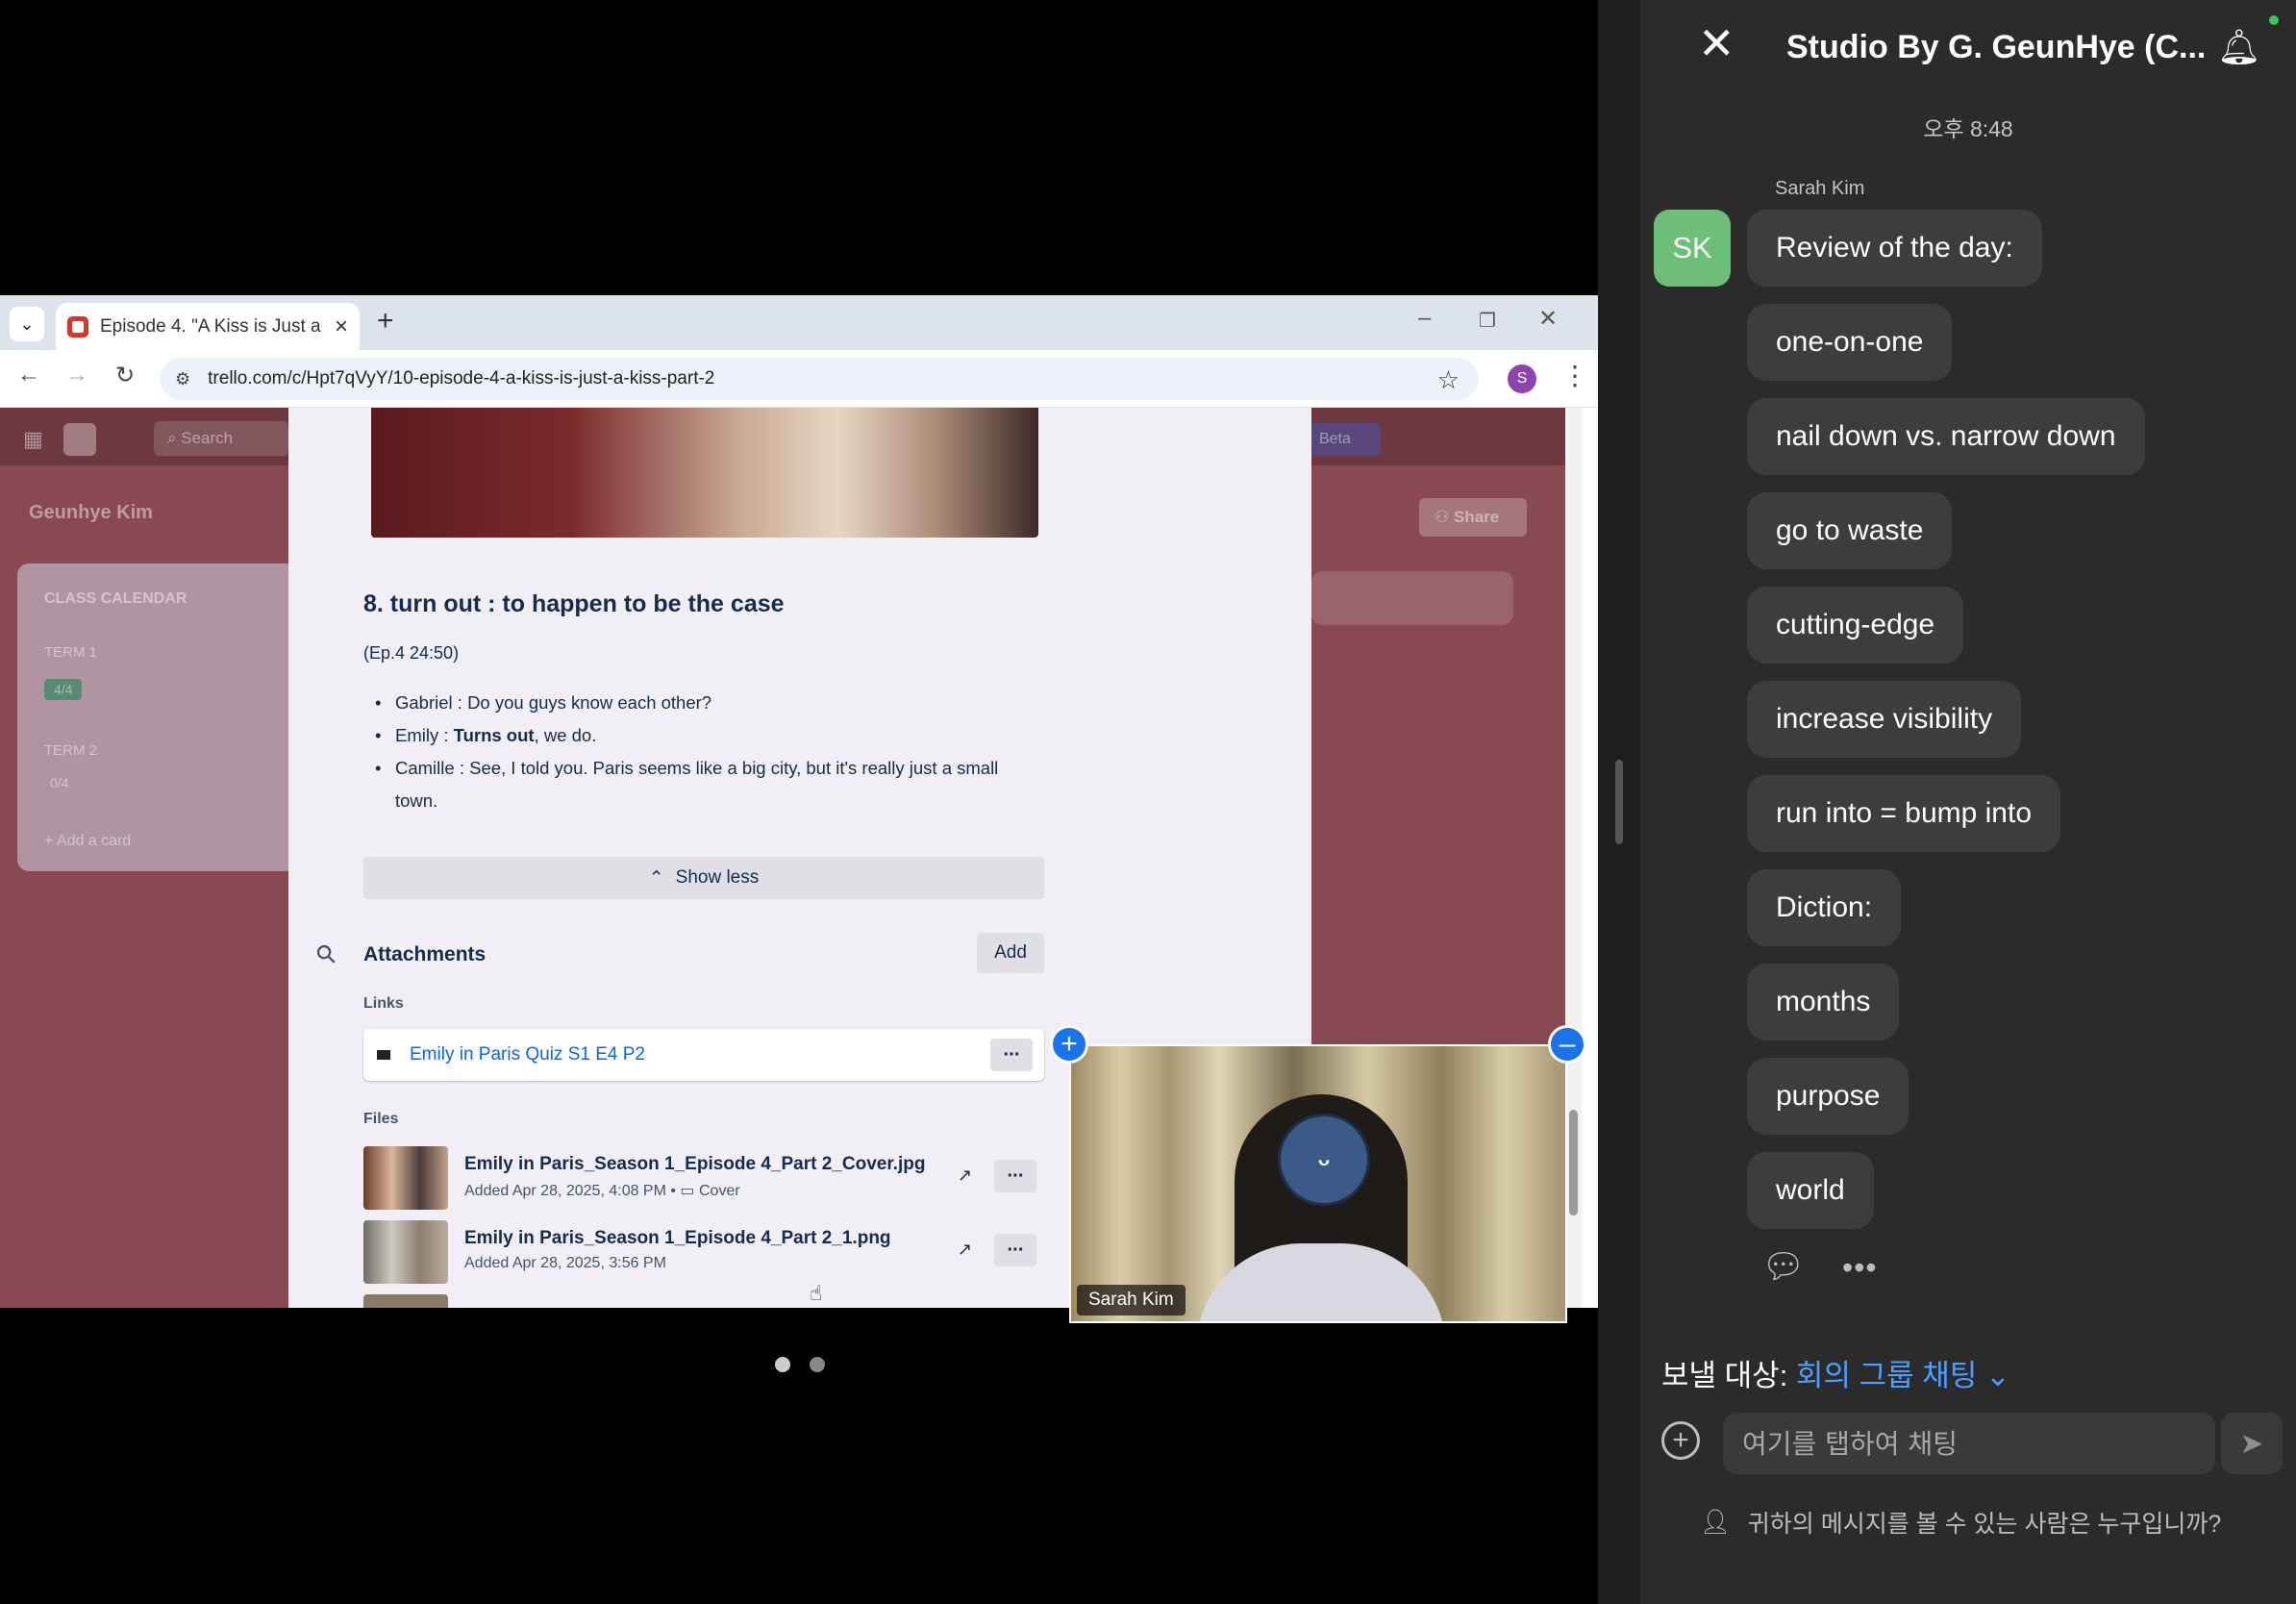 The height and width of the screenshot is (1604, 2296). Describe the element at coordinates (782, 1364) in the screenshot. I see `page-indicator-active` at that location.